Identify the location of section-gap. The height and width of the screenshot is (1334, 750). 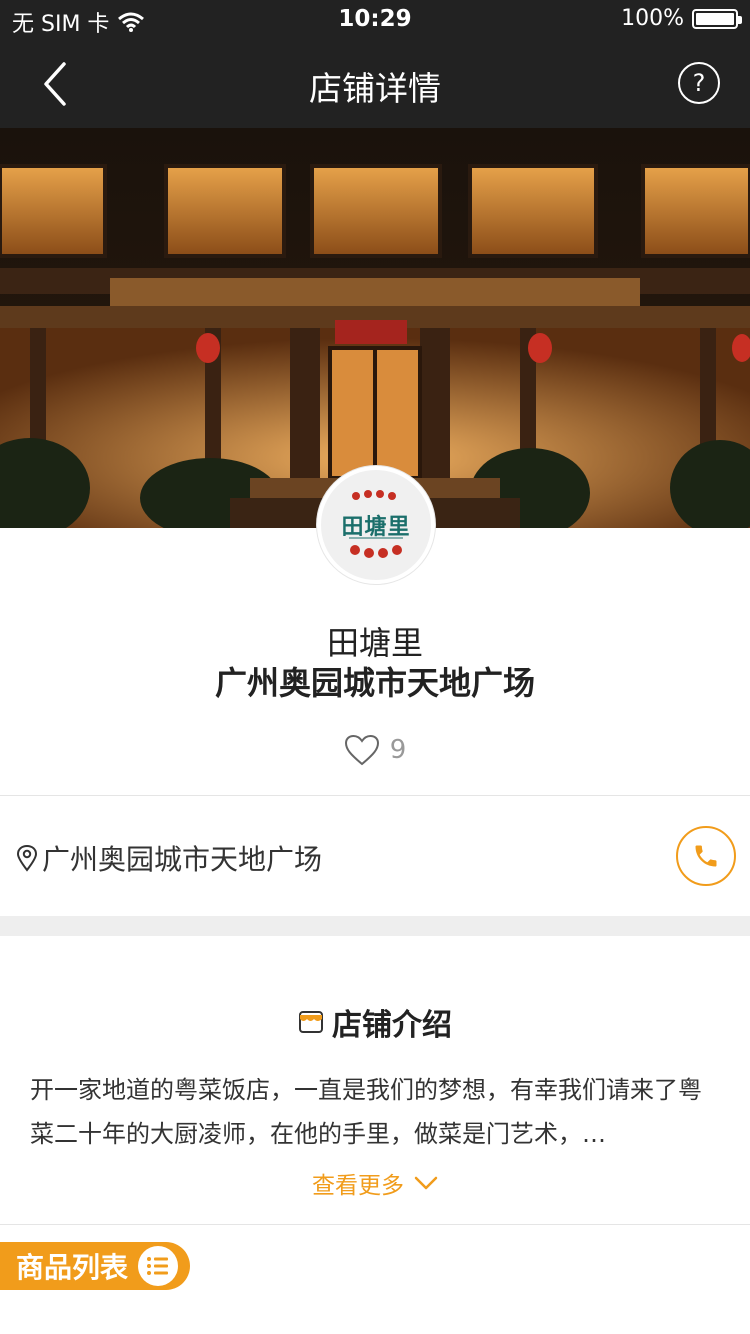
(375, 926).